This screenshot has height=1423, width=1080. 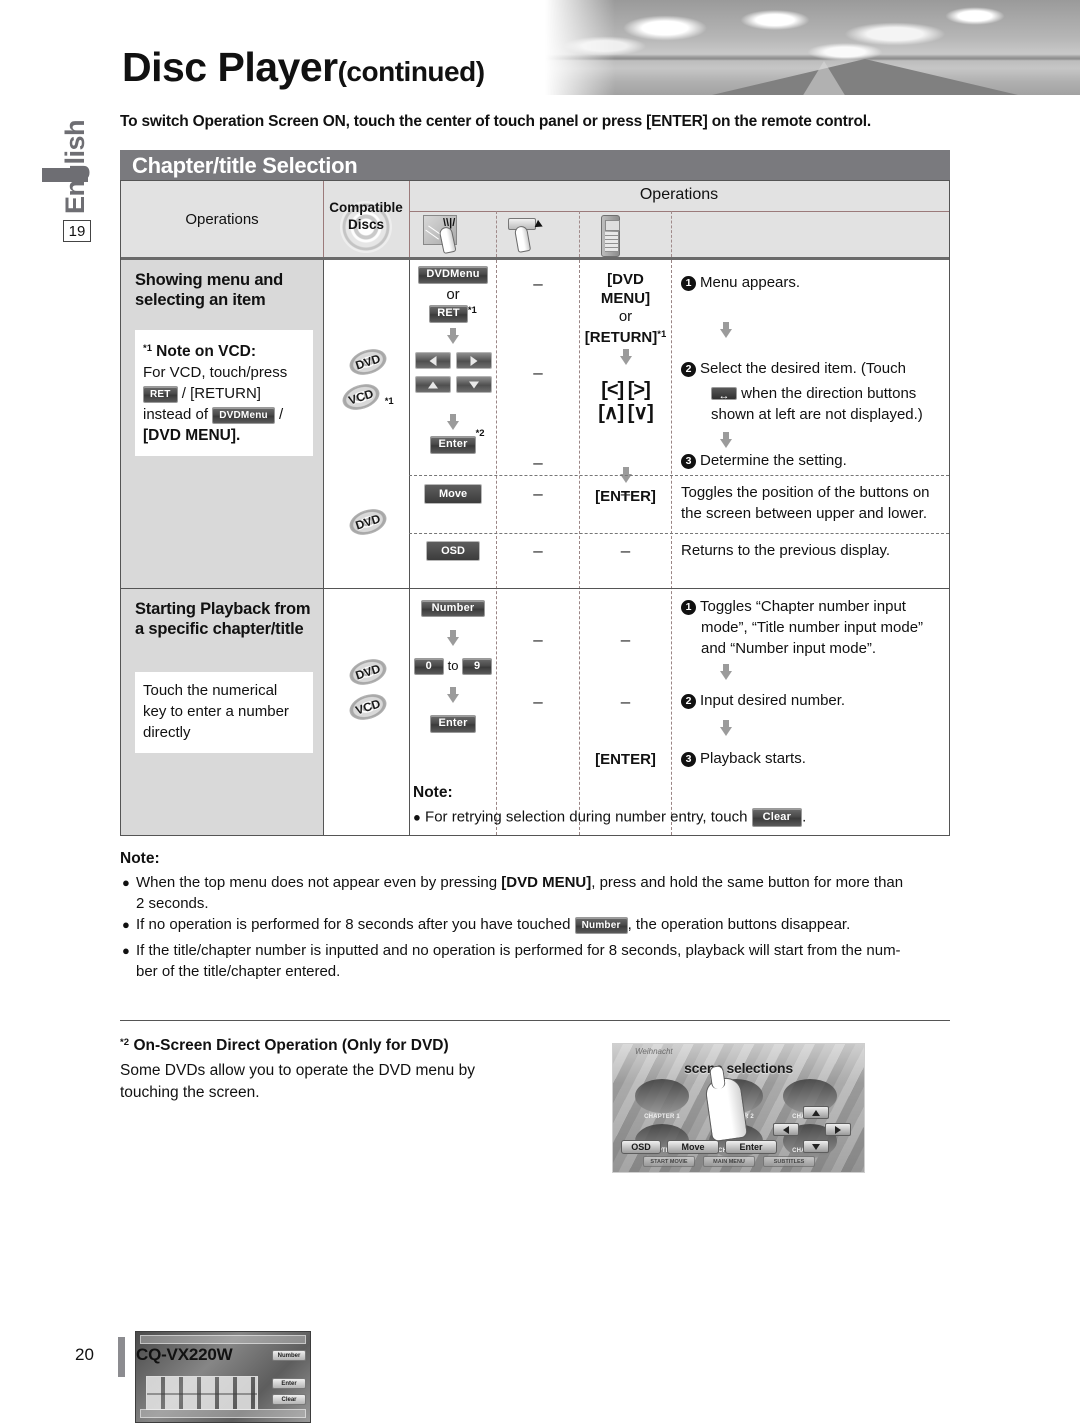 What do you see at coordinates (433, 385) in the screenshot?
I see `dir-up-button` at bounding box center [433, 385].